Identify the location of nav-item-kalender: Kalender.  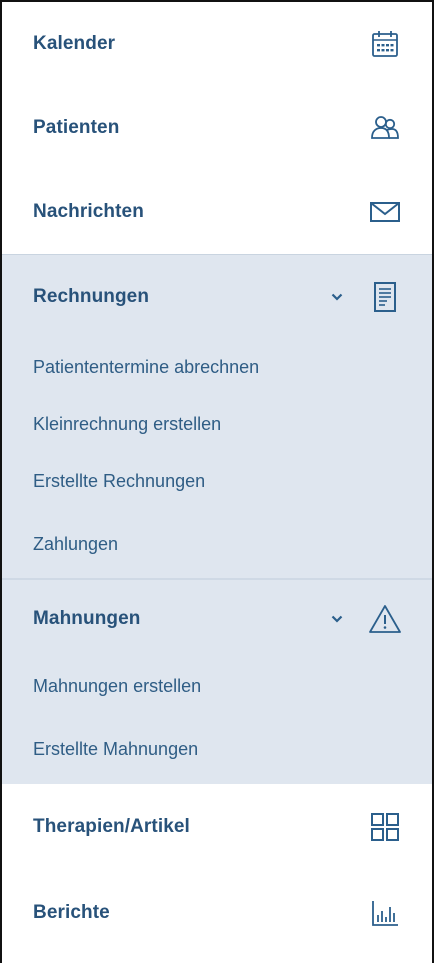
(217, 44).